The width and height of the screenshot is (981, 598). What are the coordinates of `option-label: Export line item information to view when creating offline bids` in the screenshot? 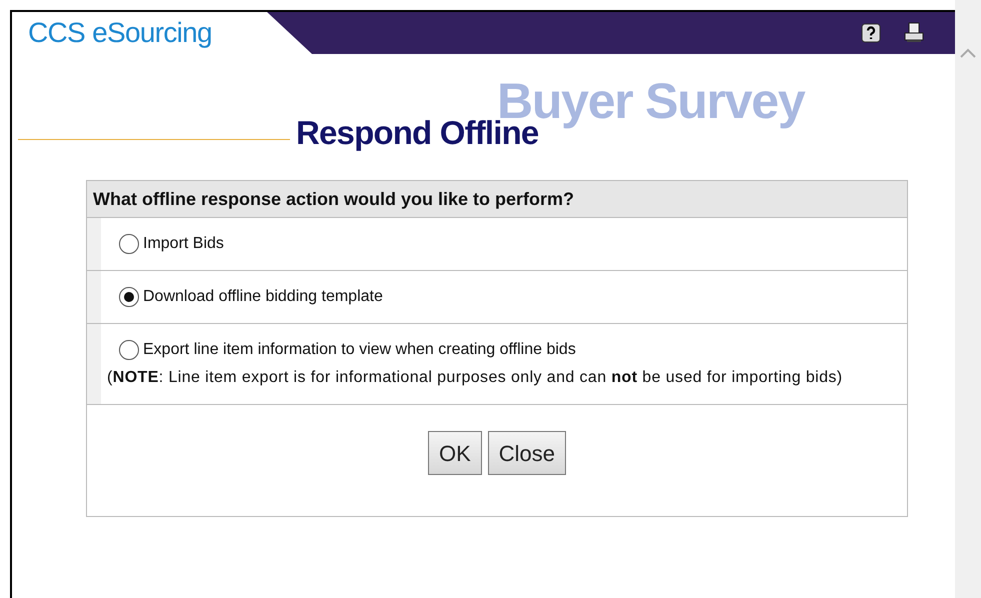 It's located at (359, 350).